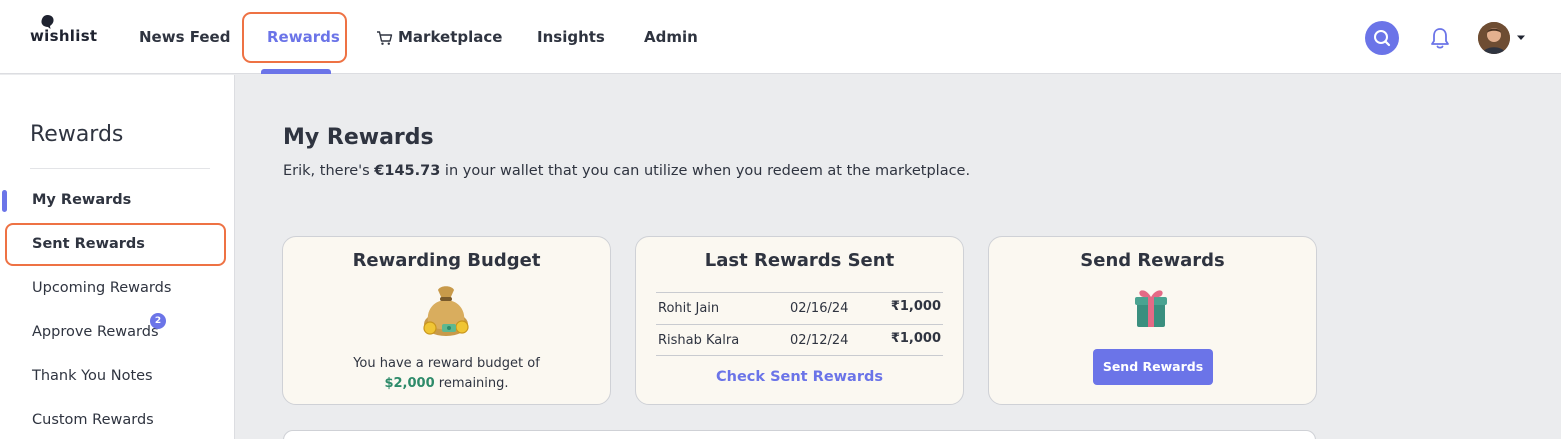 The width and height of the screenshot is (1561, 439). What do you see at coordinates (1151, 308) in the screenshot?
I see `gift-icon` at bounding box center [1151, 308].